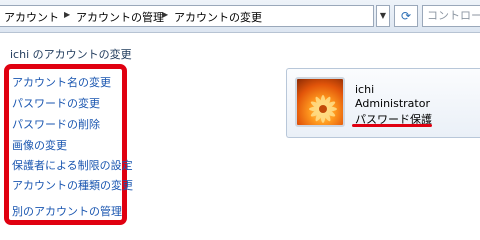 The height and width of the screenshot is (240, 480). I want to click on status-underline, so click(392, 125).